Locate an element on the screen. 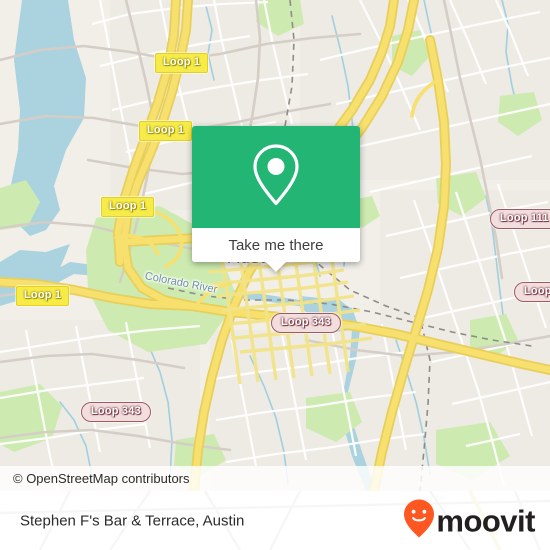 The height and width of the screenshot is (550, 550). location-pin-icon is located at coordinates (276, 177).